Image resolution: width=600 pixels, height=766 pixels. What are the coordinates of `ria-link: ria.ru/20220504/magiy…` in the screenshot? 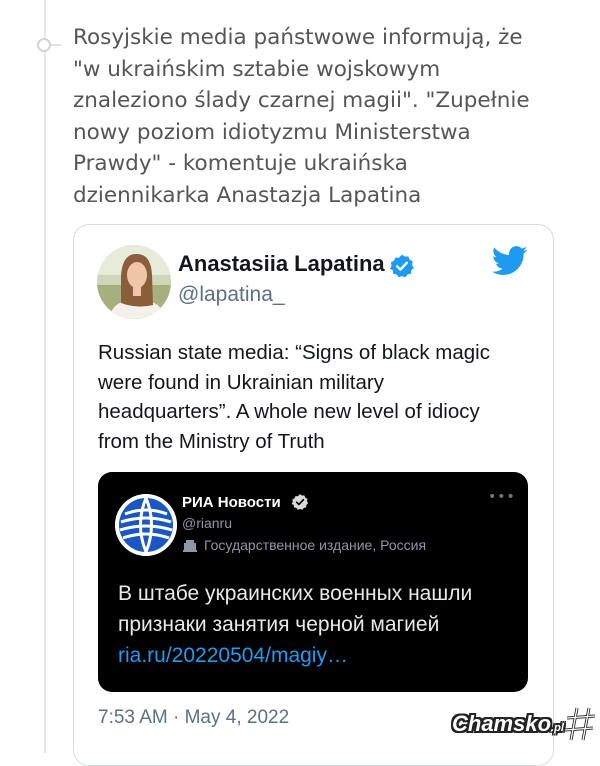 It's located at (233, 655).